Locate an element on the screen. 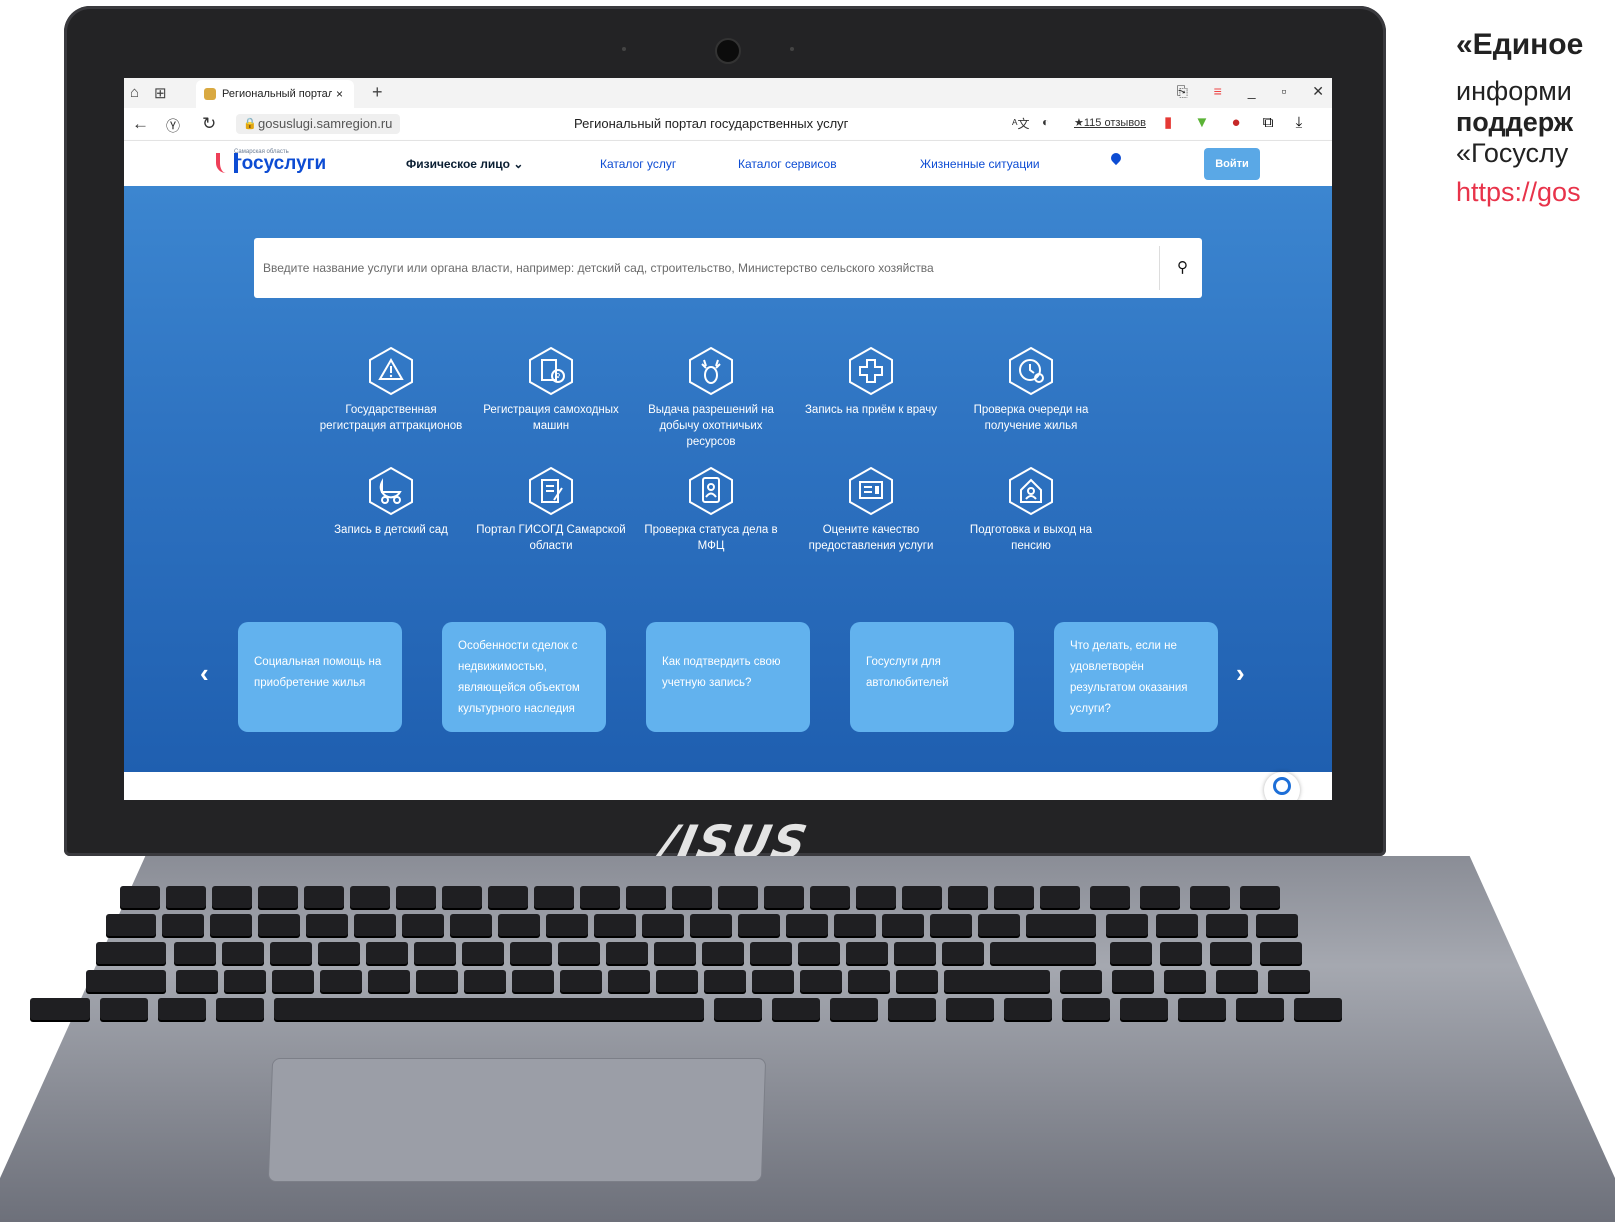 Image resolution: width=1615 pixels, height=1222 pixels. carousel-next-button: › is located at coordinates (1240, 673).